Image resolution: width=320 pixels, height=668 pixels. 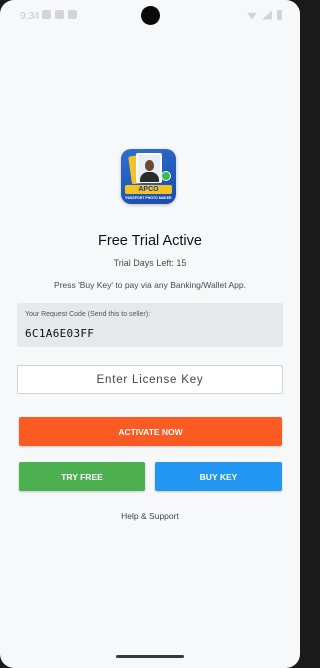 What do you see at coordinates (267, 15) in the screenshot?
I see `signal-icon` at bounding box center [267, 15].